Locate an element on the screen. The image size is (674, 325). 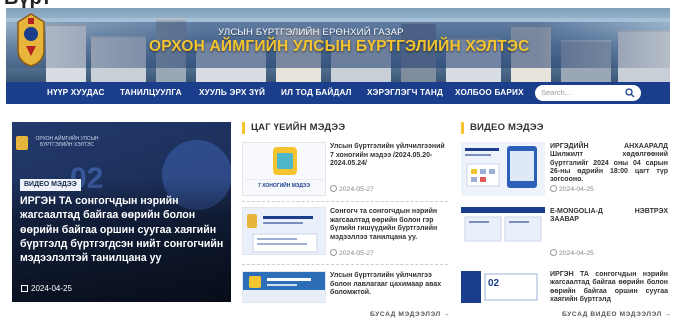
video-thumbnail: 02 is located at coordinates (503, 287).